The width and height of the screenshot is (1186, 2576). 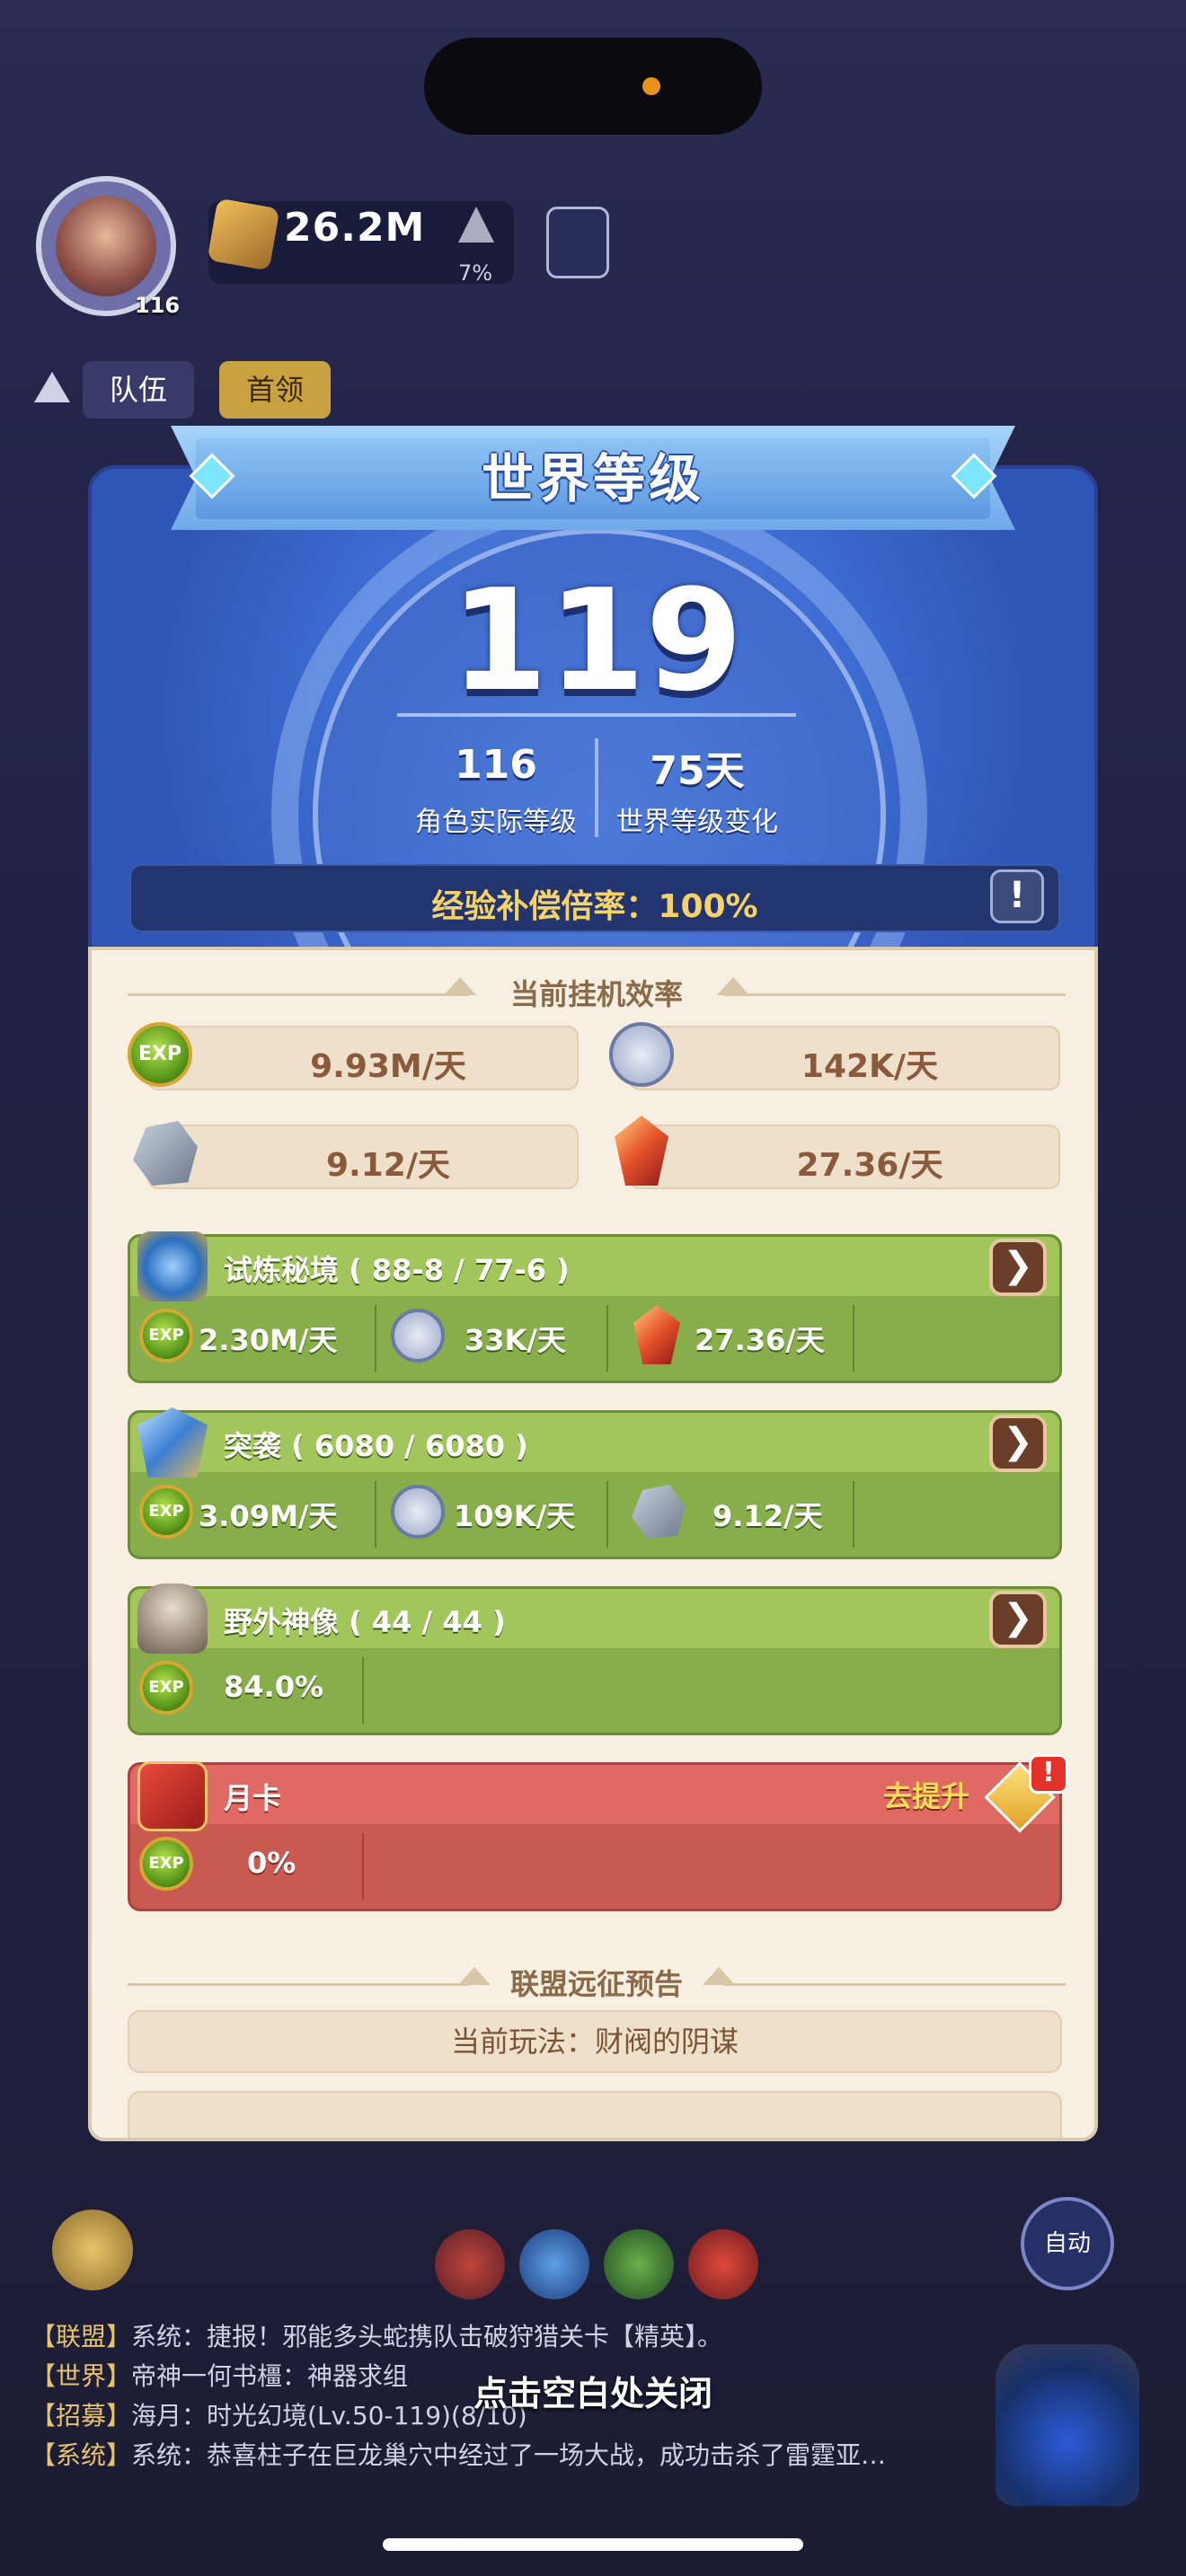 What do you see at coordinates (355, 228) in the screenshot?
I see `power-value: 26.2M` at bounding box center [355, 228].